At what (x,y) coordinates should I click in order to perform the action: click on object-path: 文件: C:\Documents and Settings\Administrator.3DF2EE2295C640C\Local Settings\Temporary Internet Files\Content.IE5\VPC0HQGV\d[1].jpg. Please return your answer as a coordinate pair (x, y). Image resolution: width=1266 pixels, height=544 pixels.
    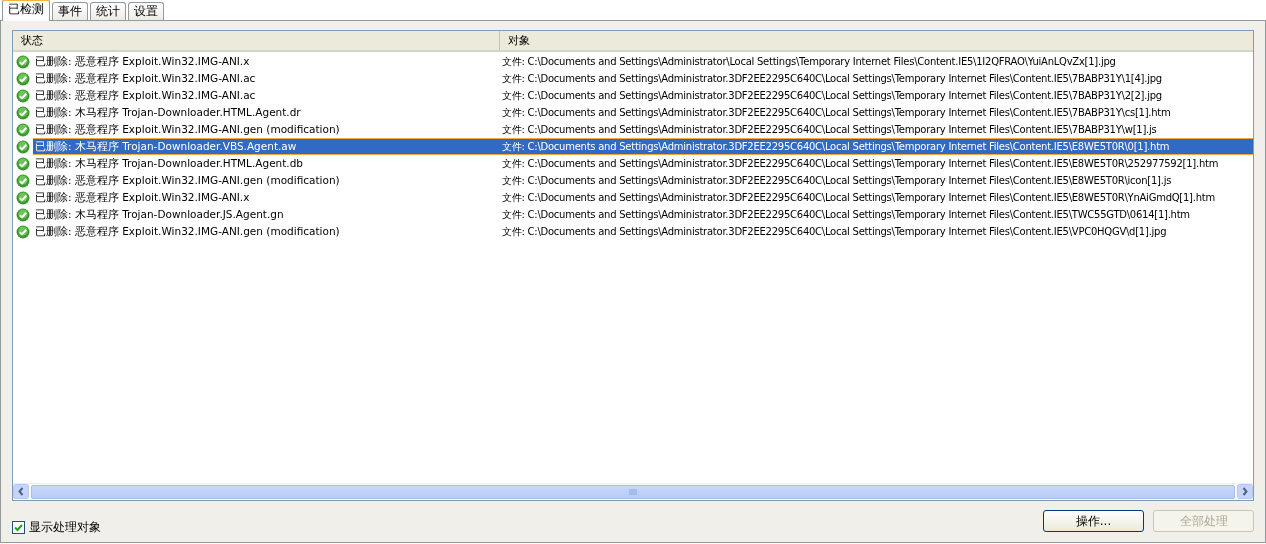
    Looking at the image, I should click on (834, 232).